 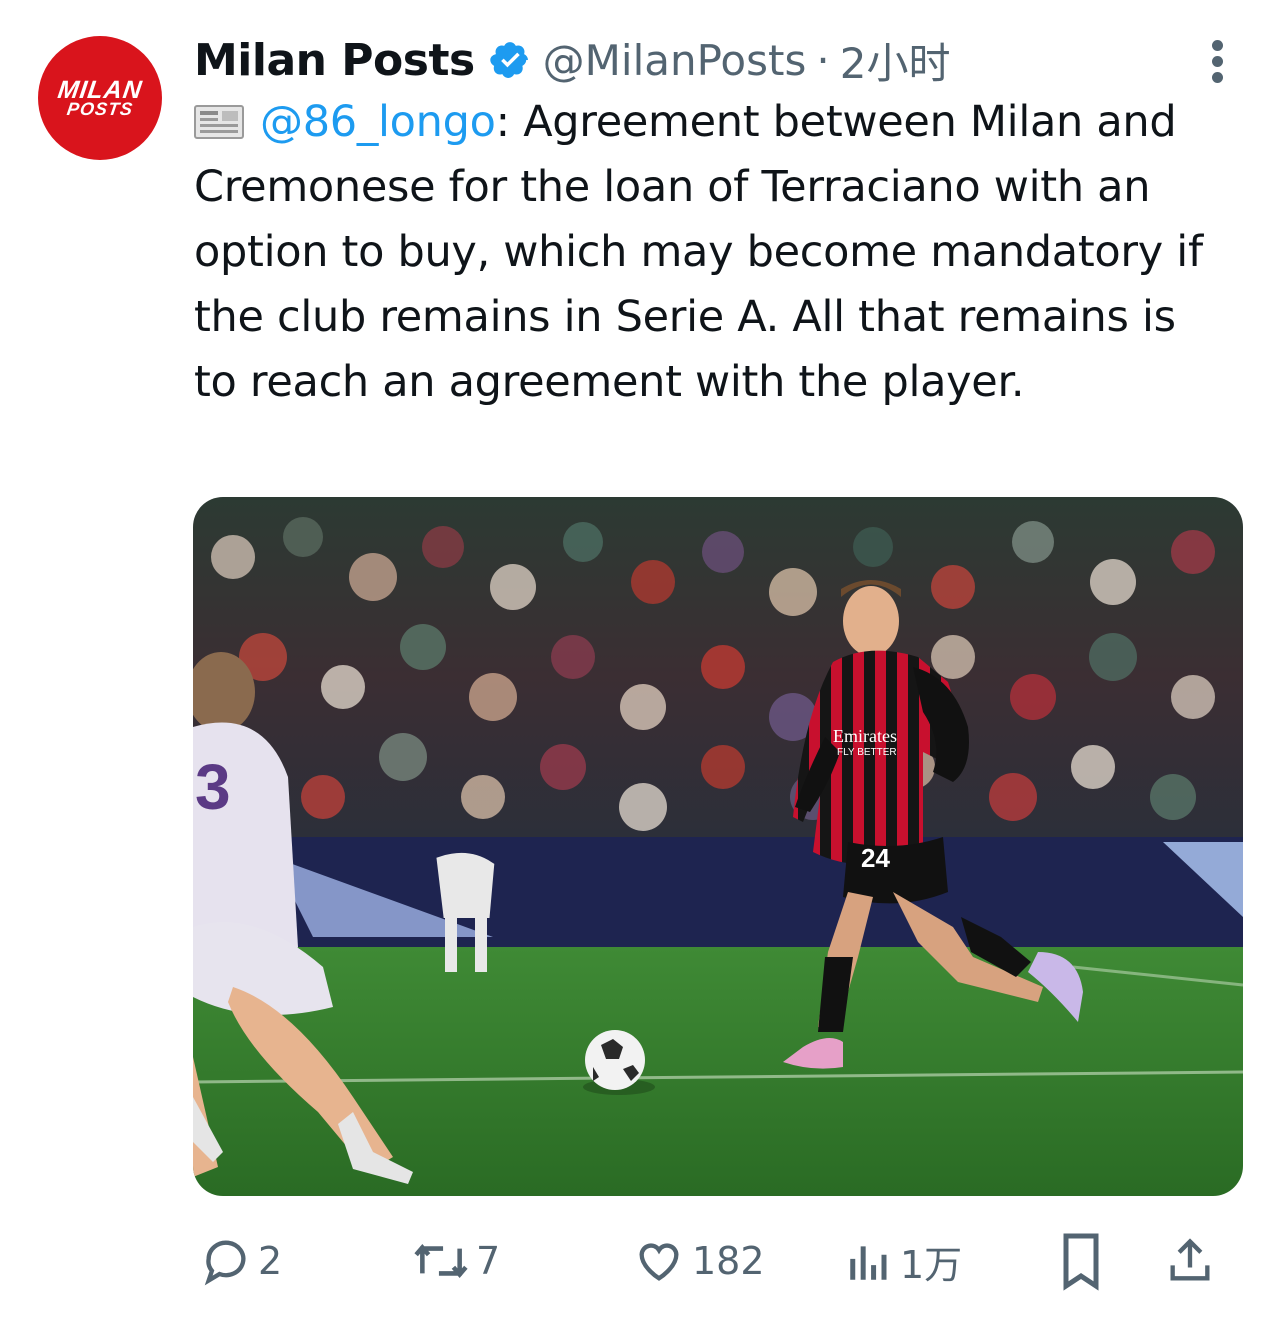 What do you see at coordinates (225, 1263) in the screenshot?
I see `reply-icon` at bounding box center [225, 1263].